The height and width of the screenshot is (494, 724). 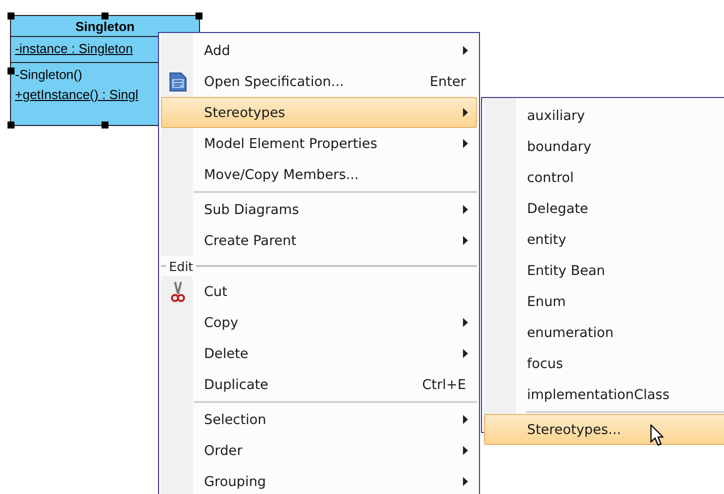 I want to click on menu-item: Order, so click(x=319, y=450).